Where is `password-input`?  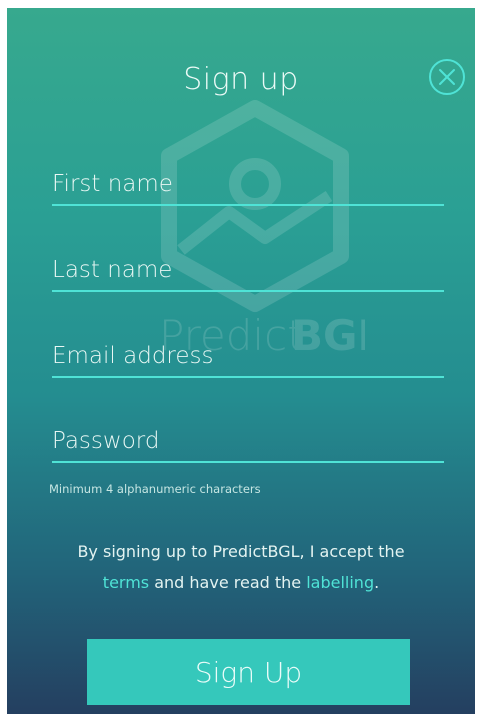 password-input is located at coordinates (248, 441).